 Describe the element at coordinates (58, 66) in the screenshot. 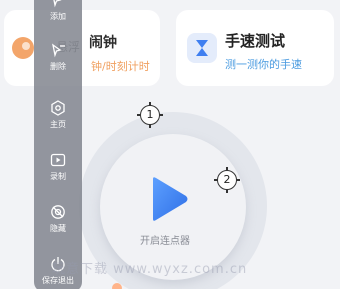

I see `remove-label: 删除` at that location.